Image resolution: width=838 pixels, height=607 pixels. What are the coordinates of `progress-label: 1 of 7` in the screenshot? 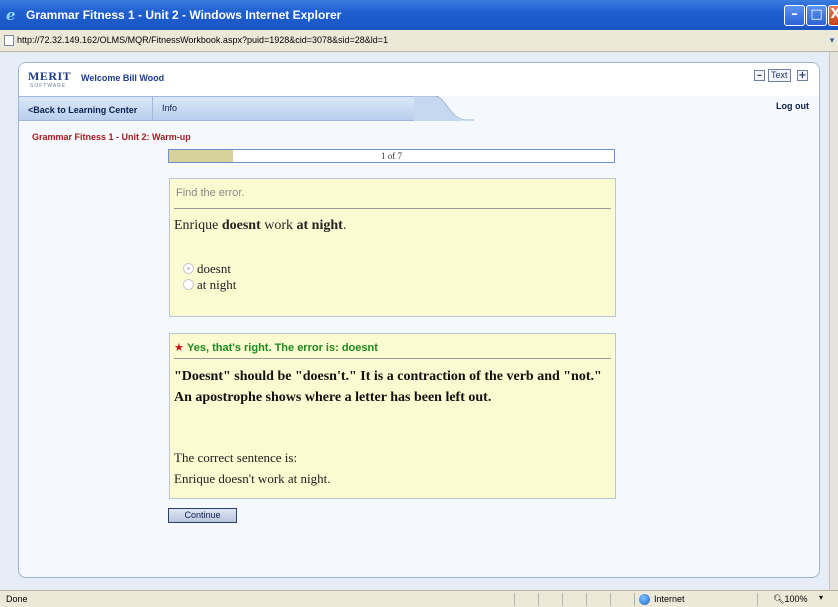 It's located at (391, 156).